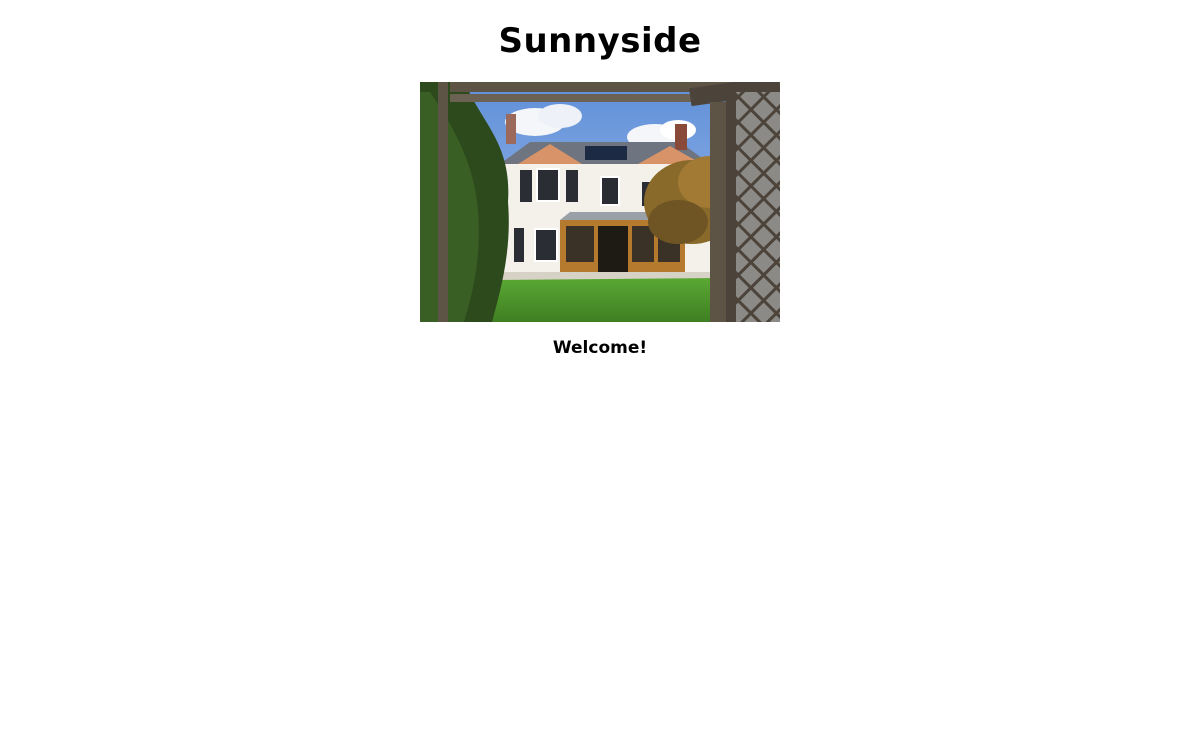 This screenshot has height=740, width=1200. What do you see at coordinates (600, 202) in the screenshot?
I see `house-photo` at bounding box center [600, 202].